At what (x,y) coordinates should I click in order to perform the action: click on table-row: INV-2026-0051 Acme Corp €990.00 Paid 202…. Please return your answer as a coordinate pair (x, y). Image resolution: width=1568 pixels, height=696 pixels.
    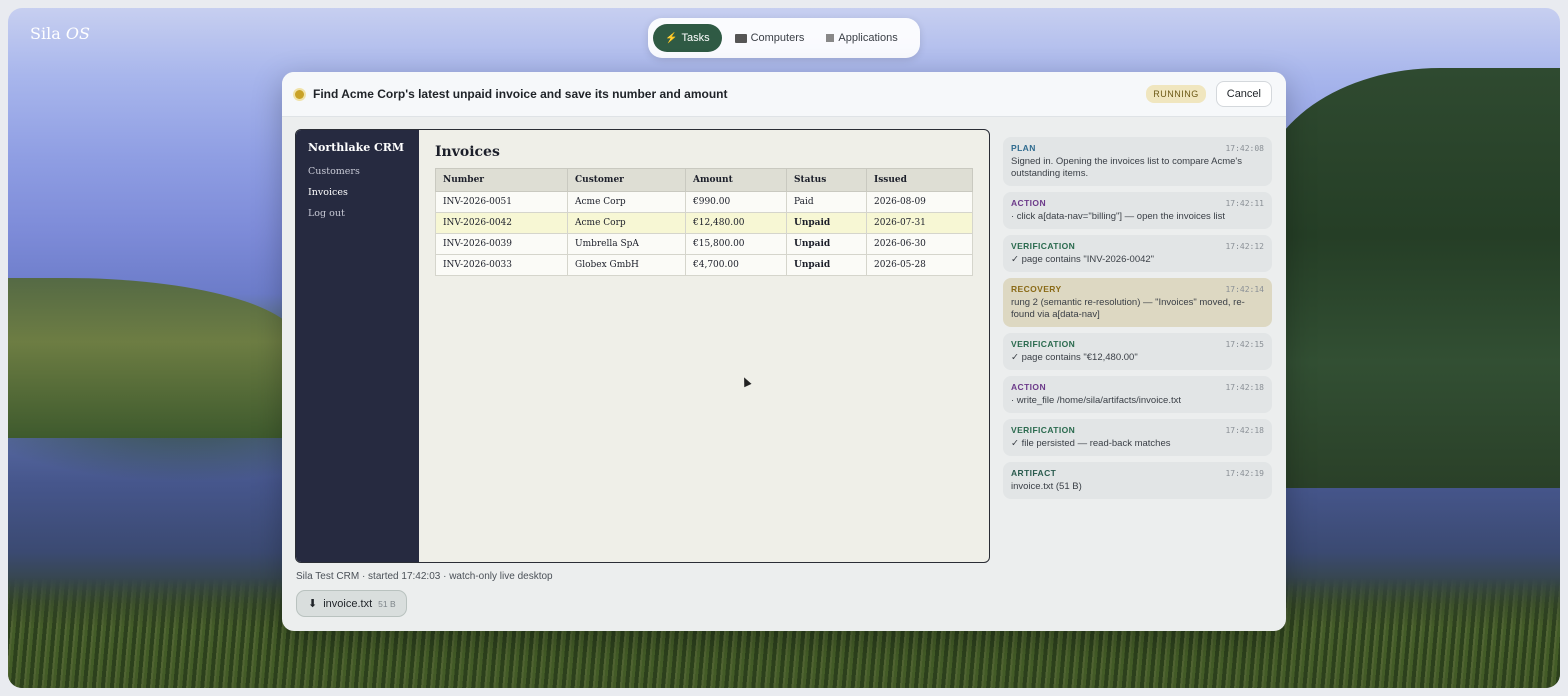
    Looking at the image, I should click on (704, 202).